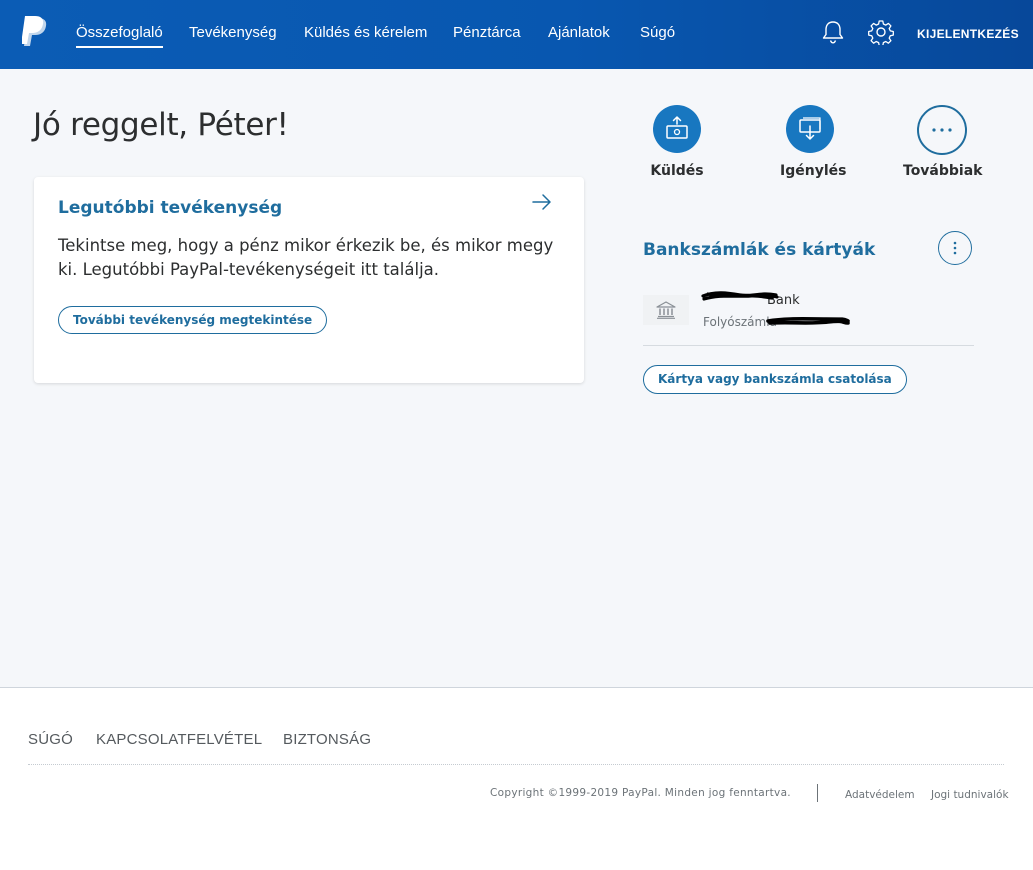 This screenshot has height=870, width=1033. I want to click on request-action: Igénylés, so click(813, 142).